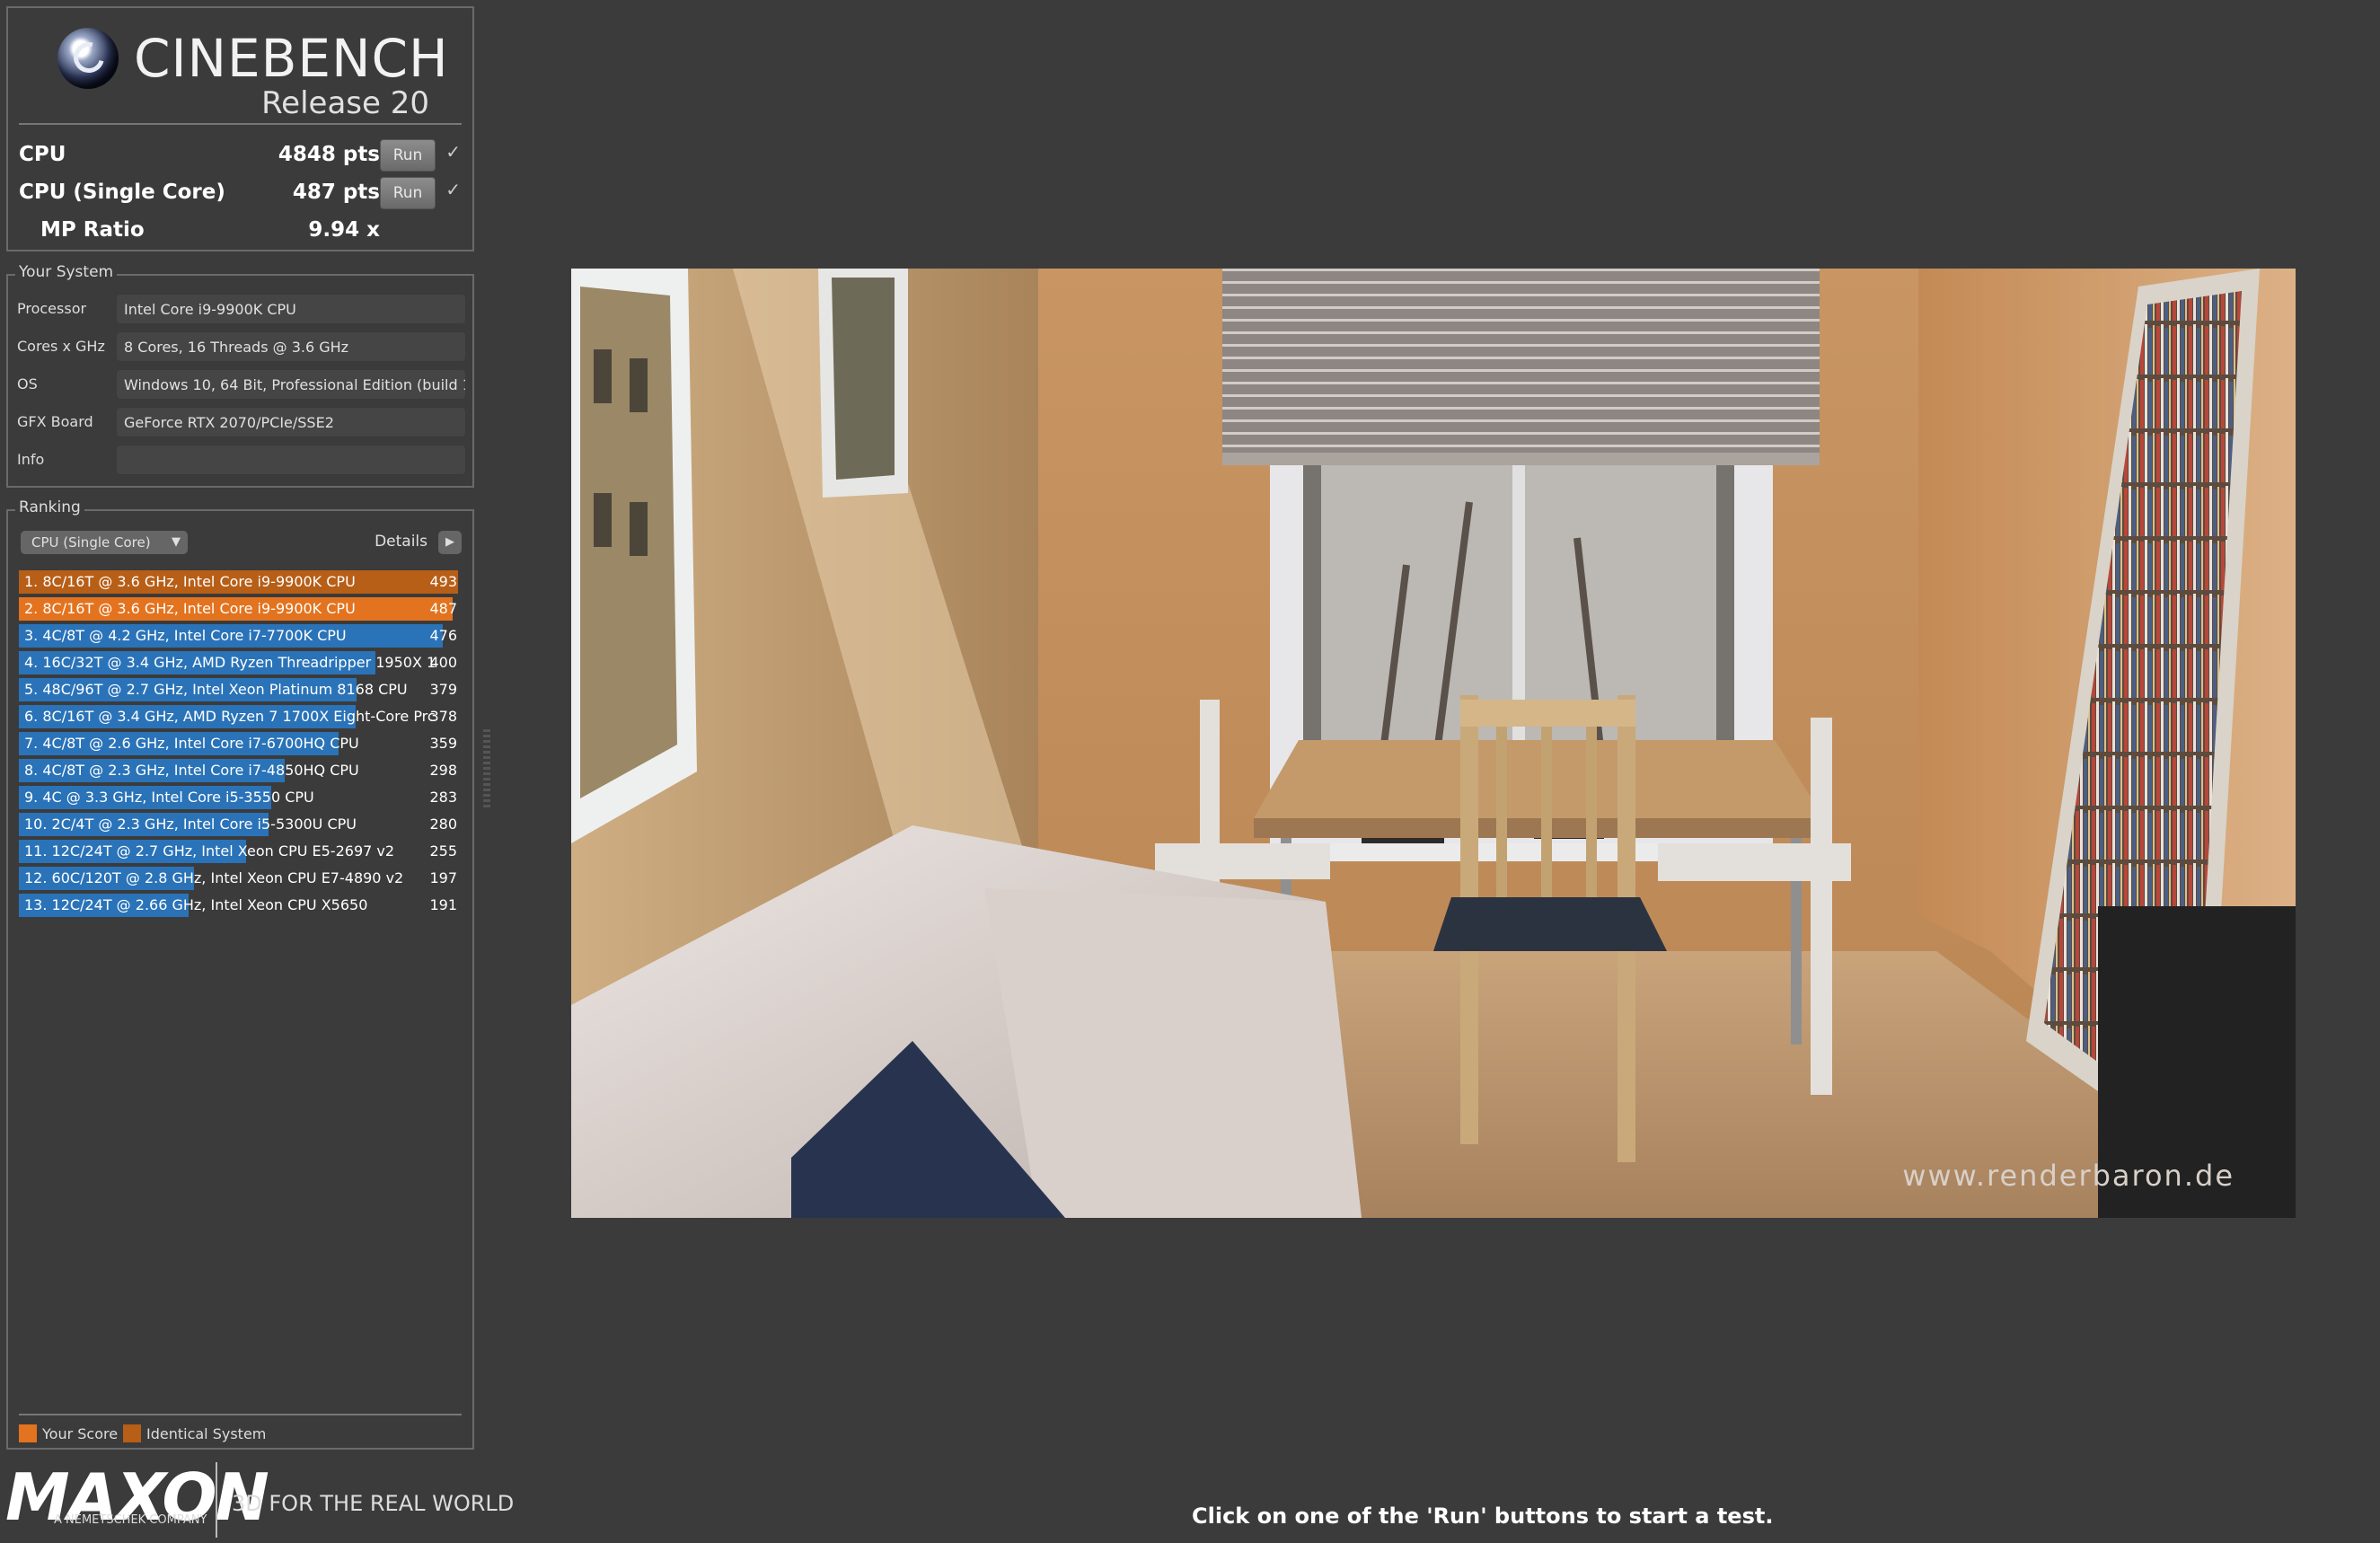 Image resolution: width=2380 pixels, height=1543 pixels. I want to click on ranking-score: 400, so click(443, 662).